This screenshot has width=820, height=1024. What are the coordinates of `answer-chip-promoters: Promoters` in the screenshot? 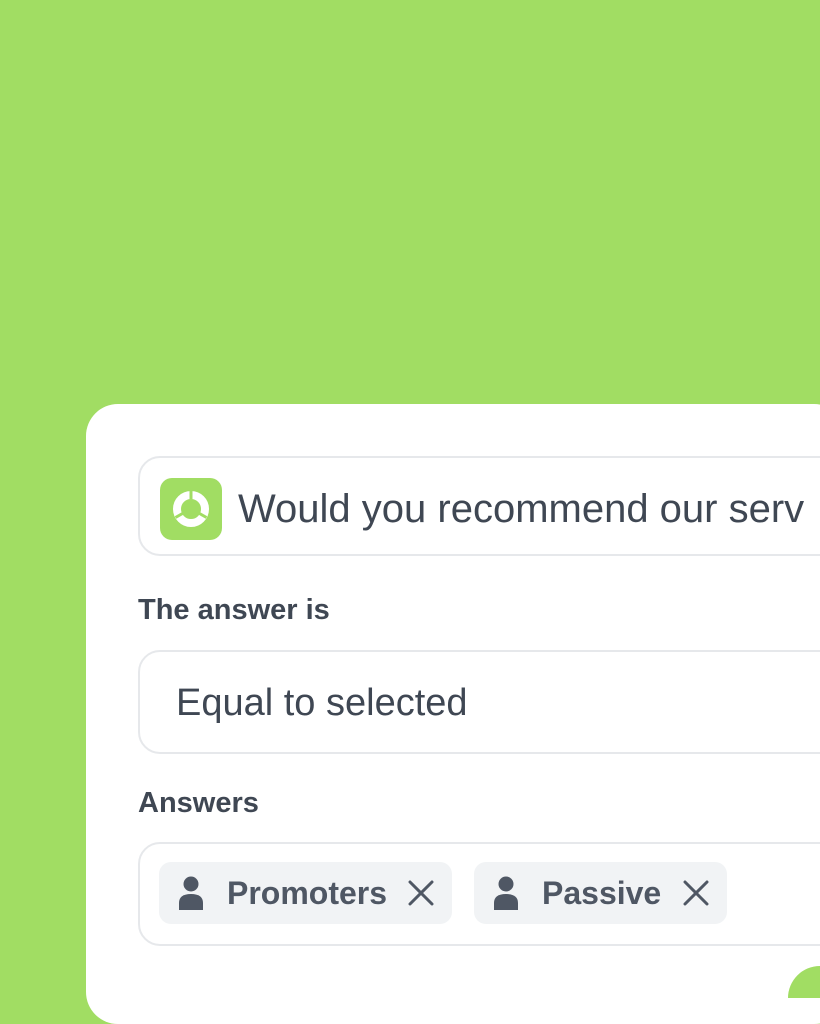 It's located at (305, 893).